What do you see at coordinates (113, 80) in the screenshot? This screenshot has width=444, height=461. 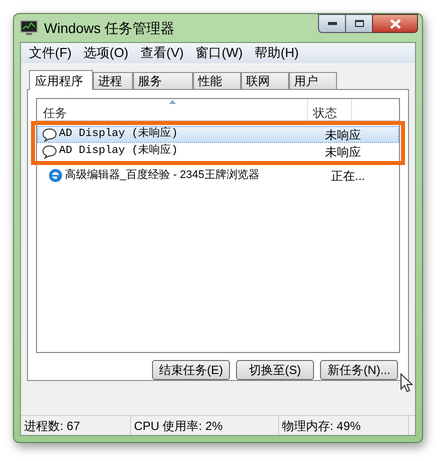 I see `tab: 进程` at bounding box center [113, 80].